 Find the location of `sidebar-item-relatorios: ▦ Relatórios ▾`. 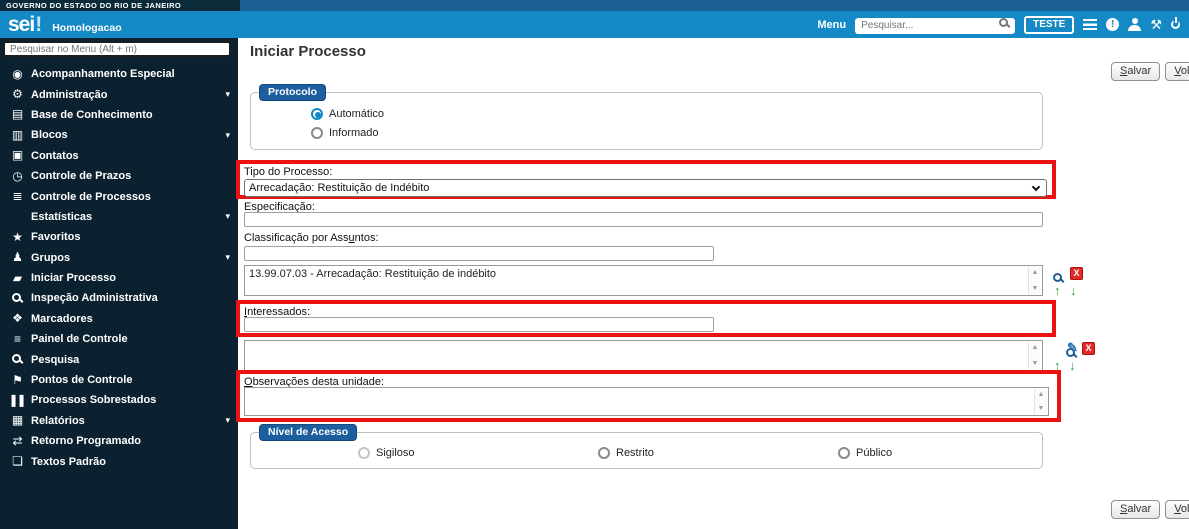

sidebar-item-relatorios: ▦ Relatórios ▾ is located at coordinates (119, 421).